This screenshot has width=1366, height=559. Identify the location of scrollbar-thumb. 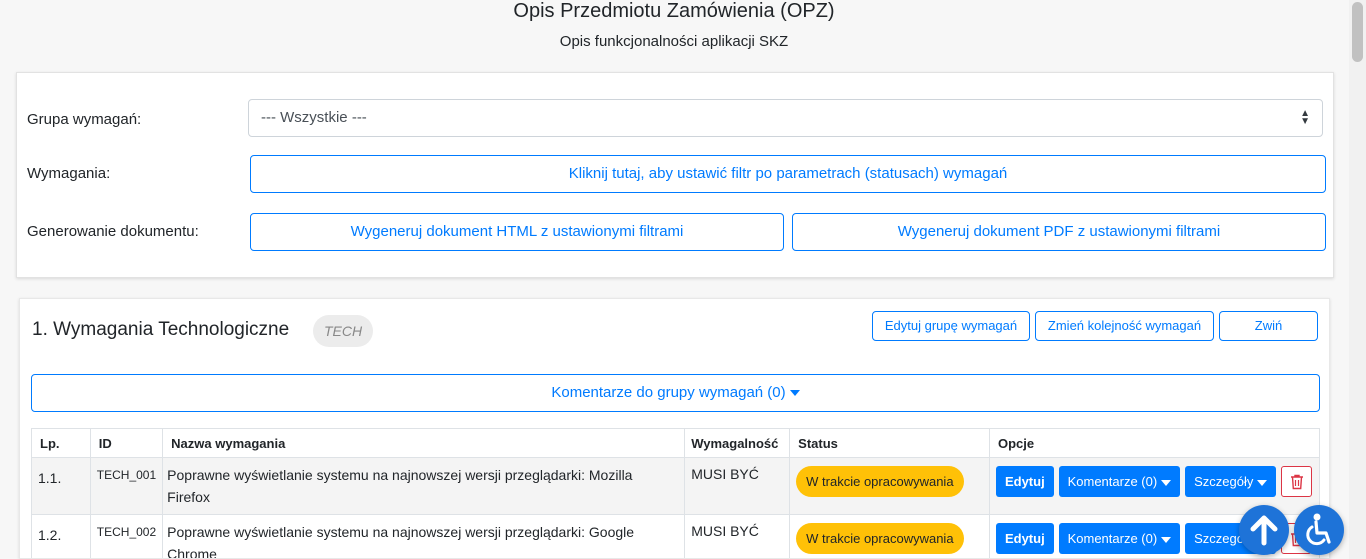
(1357, 32).